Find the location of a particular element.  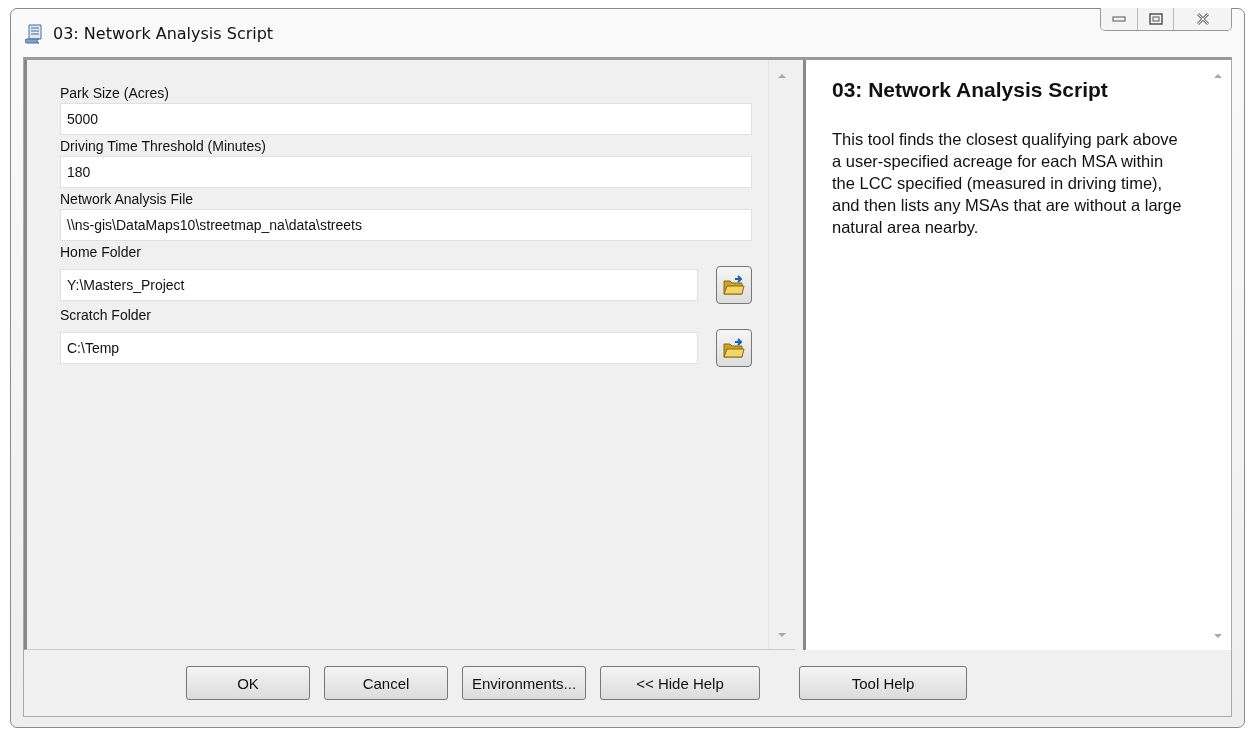

minimize-button is located at coordinates (1119, 19).